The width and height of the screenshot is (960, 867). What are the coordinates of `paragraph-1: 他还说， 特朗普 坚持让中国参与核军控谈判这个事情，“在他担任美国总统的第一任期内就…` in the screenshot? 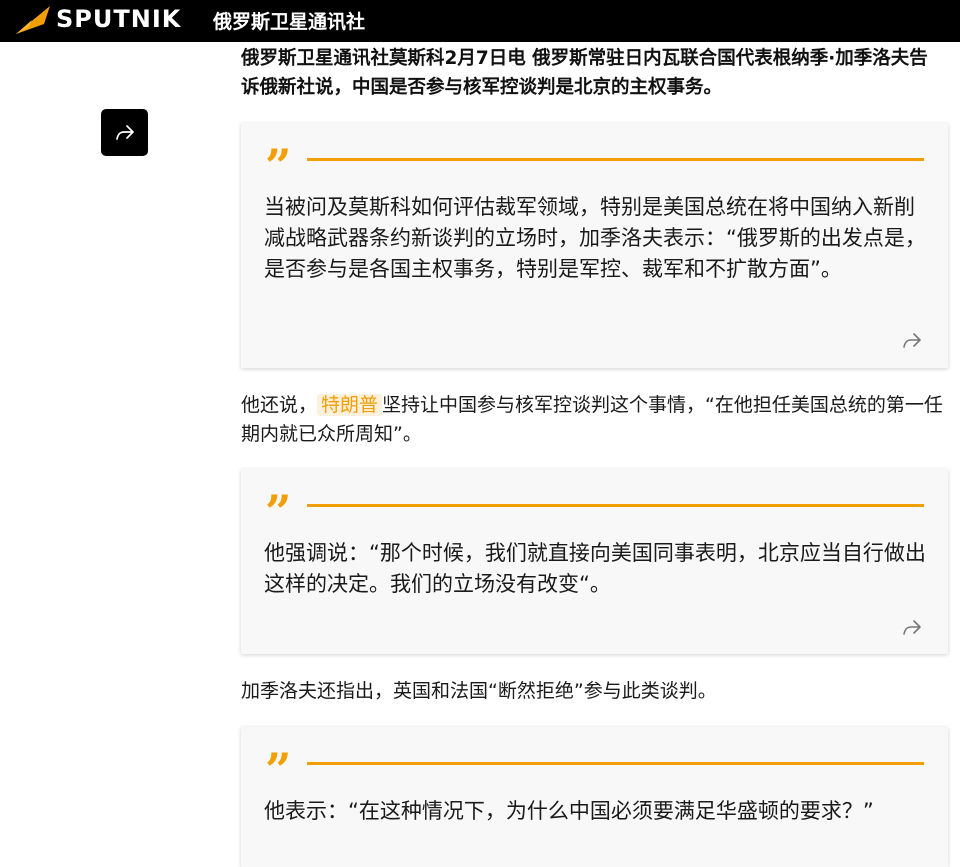 It's located at (593, 420).